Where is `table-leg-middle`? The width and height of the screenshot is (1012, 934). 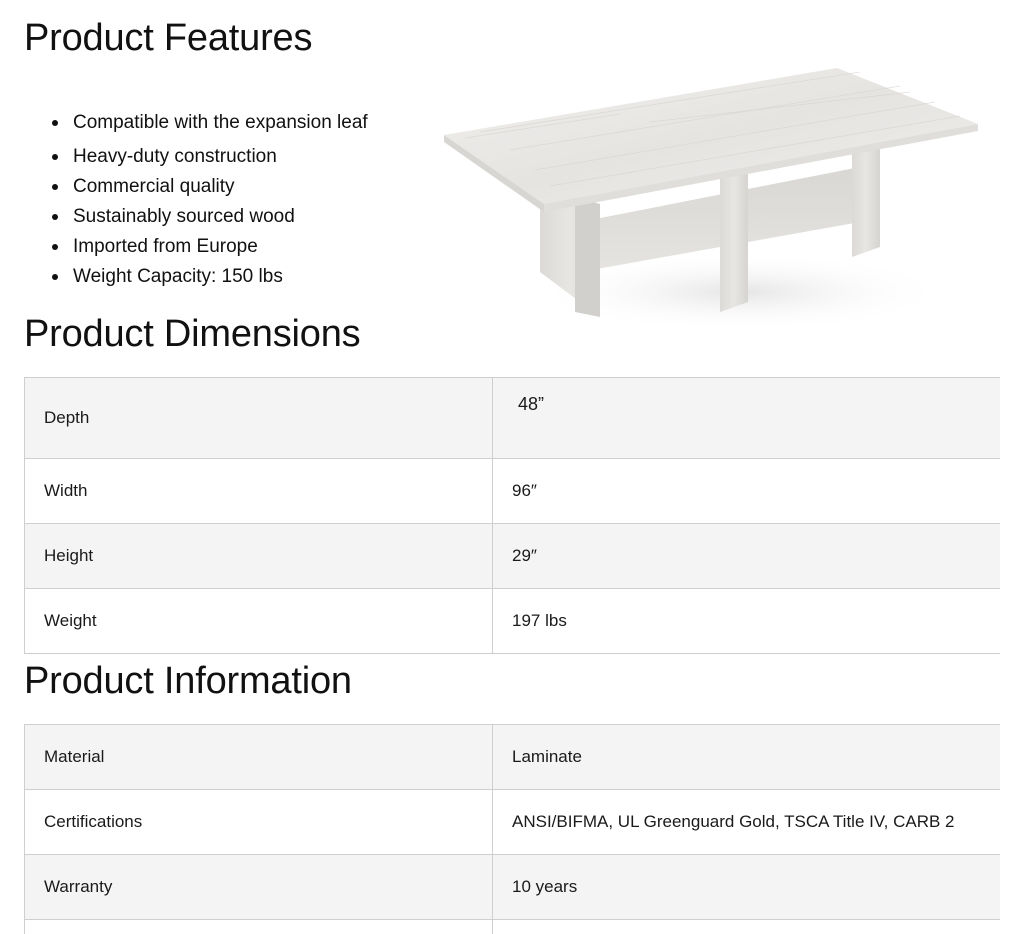
table-leg-middle is located at coordinates (734, 240).